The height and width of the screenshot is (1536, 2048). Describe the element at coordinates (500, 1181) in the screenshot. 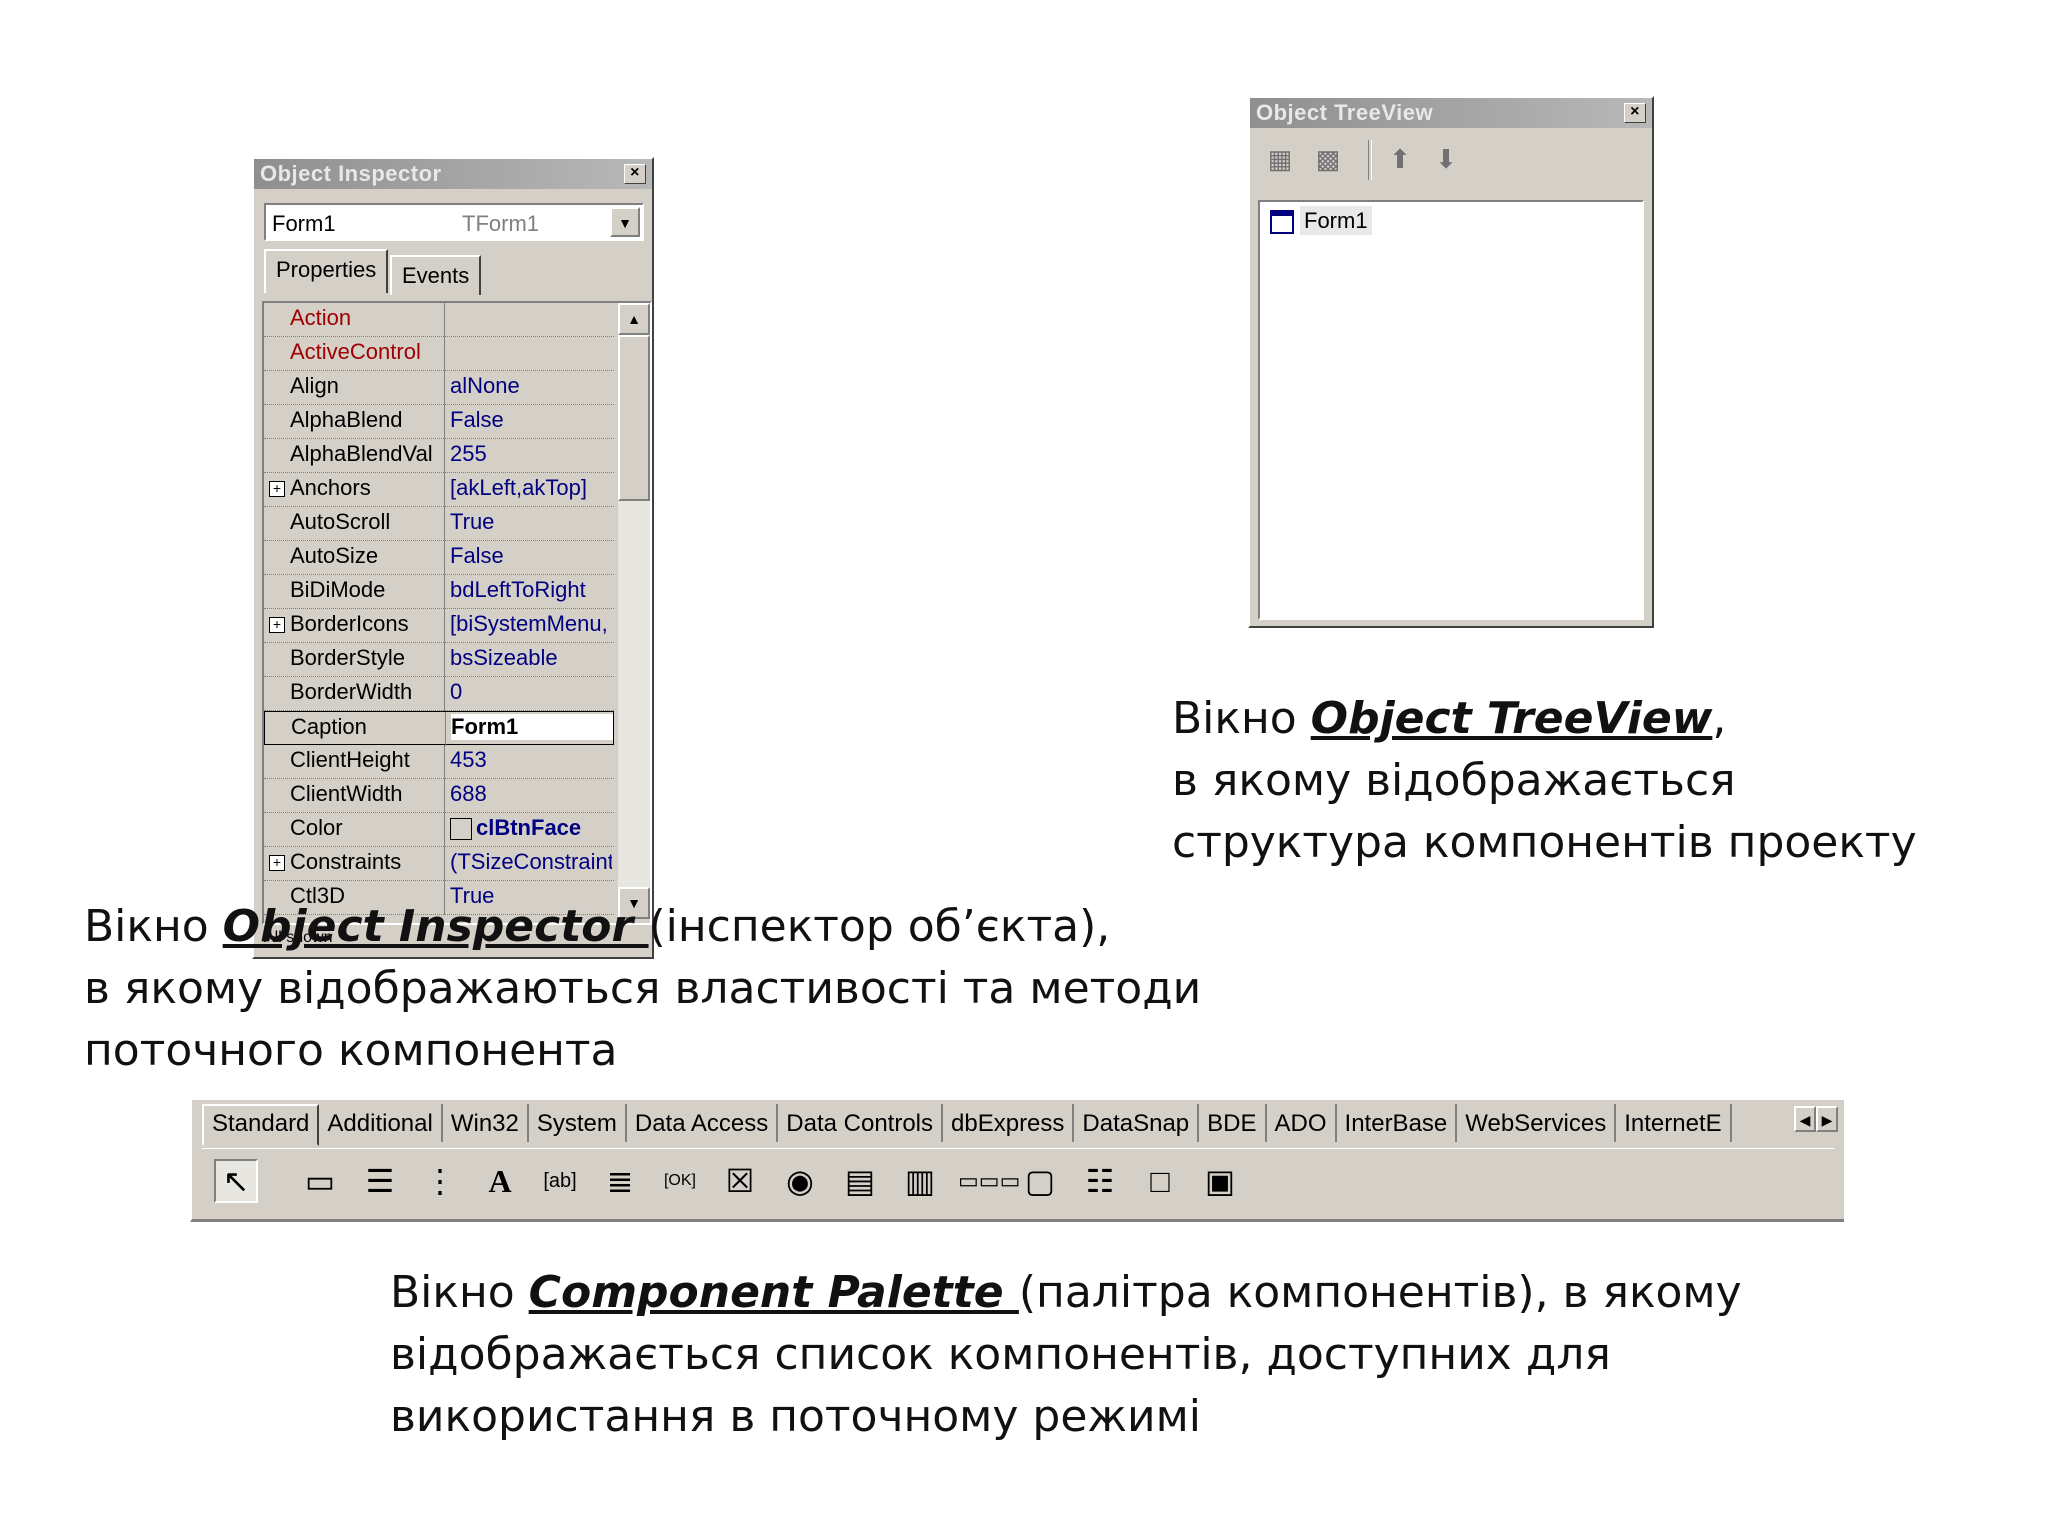

I see `label-icon: A` at that location.